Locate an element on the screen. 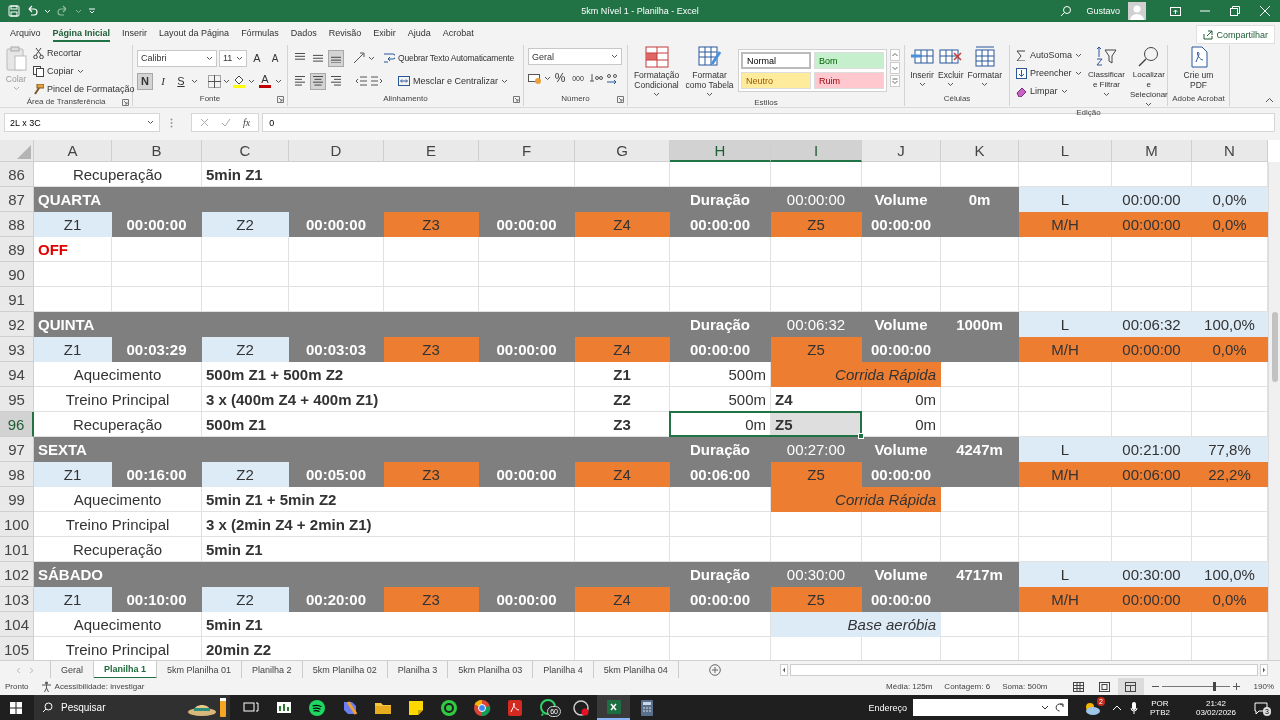  row-header: 89 is located at coordinates (17, 249).